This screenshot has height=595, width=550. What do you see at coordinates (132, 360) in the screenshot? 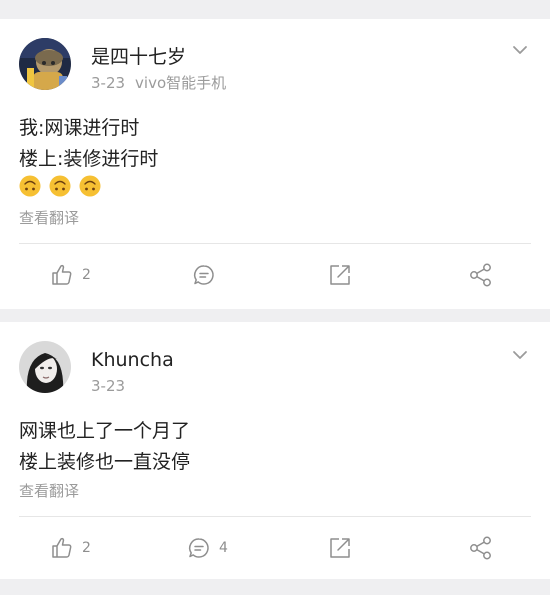
I see `username: Khuncha` at bounding box center [132, 360].